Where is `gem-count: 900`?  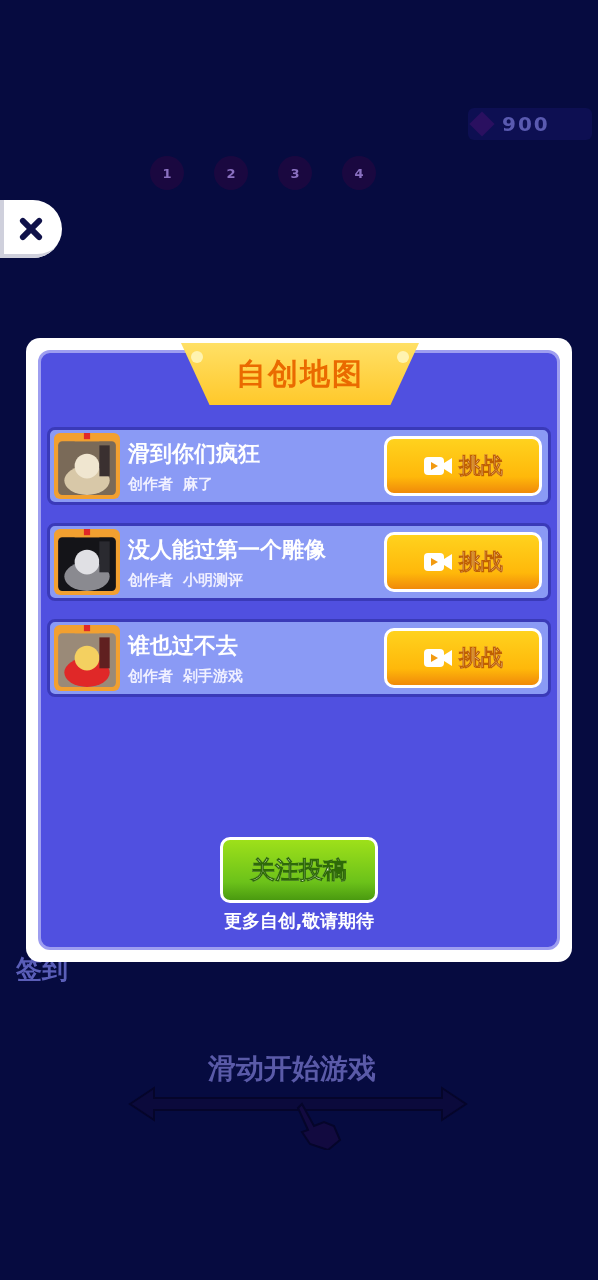
gem-count: 900 is located at coordinates (526, 124).